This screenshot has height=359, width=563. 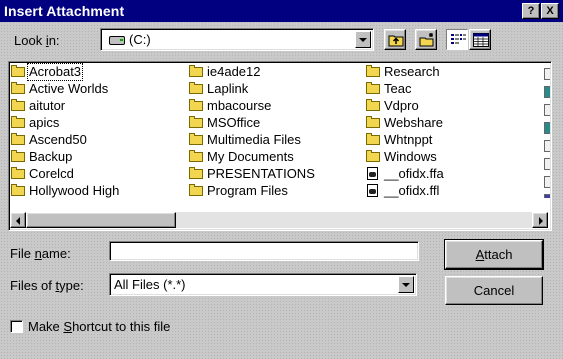 What do you see at coordinates (281, 11) in the screenshot?
I see `title-bar: Insert Attachment ? X` at bounding box center [281, 11].